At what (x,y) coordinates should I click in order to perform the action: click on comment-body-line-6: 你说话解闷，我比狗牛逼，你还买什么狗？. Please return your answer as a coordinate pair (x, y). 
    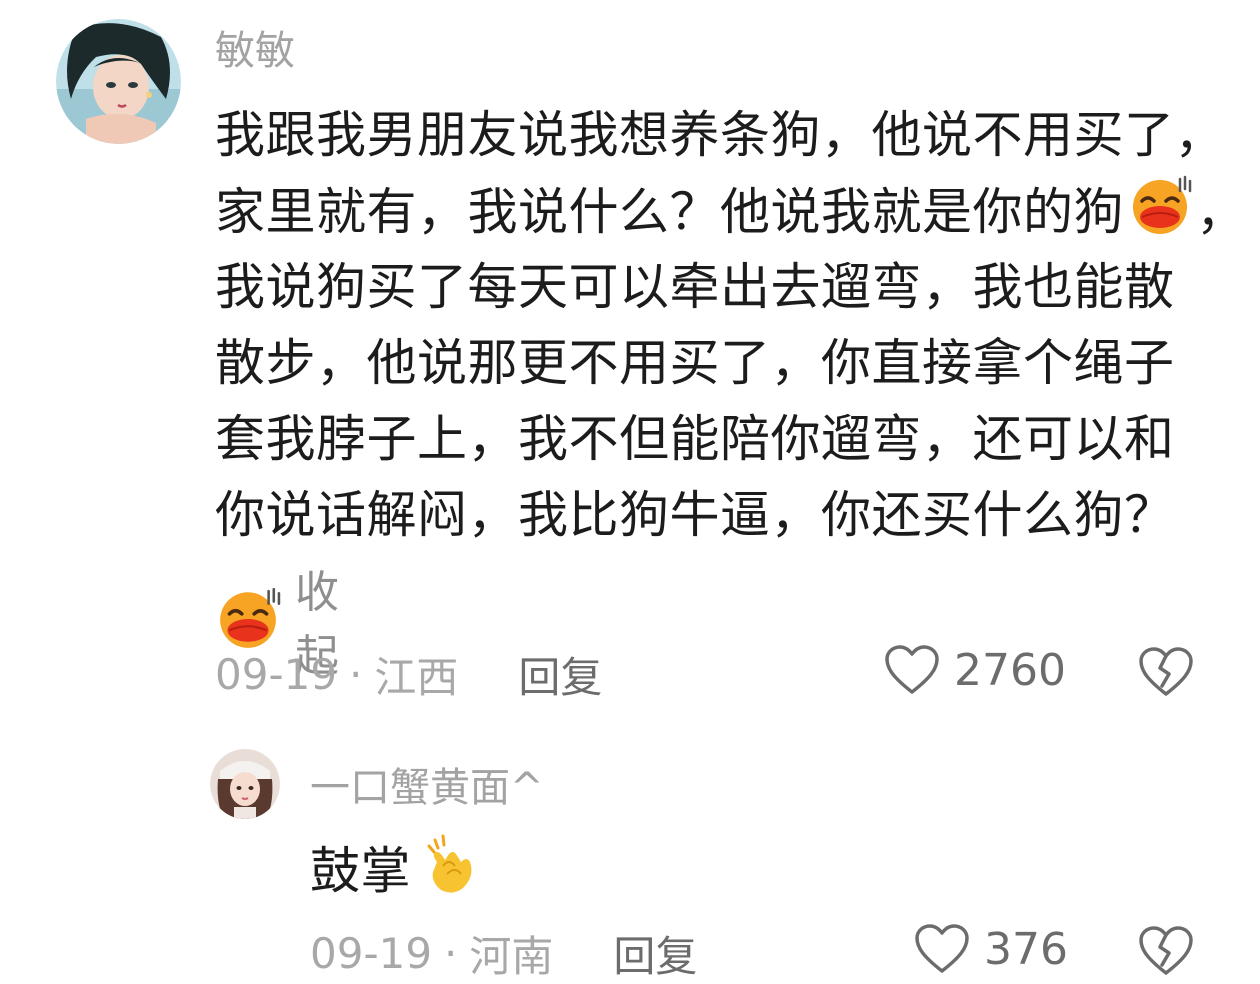
    Looking at the image, I should click on (695, 515).